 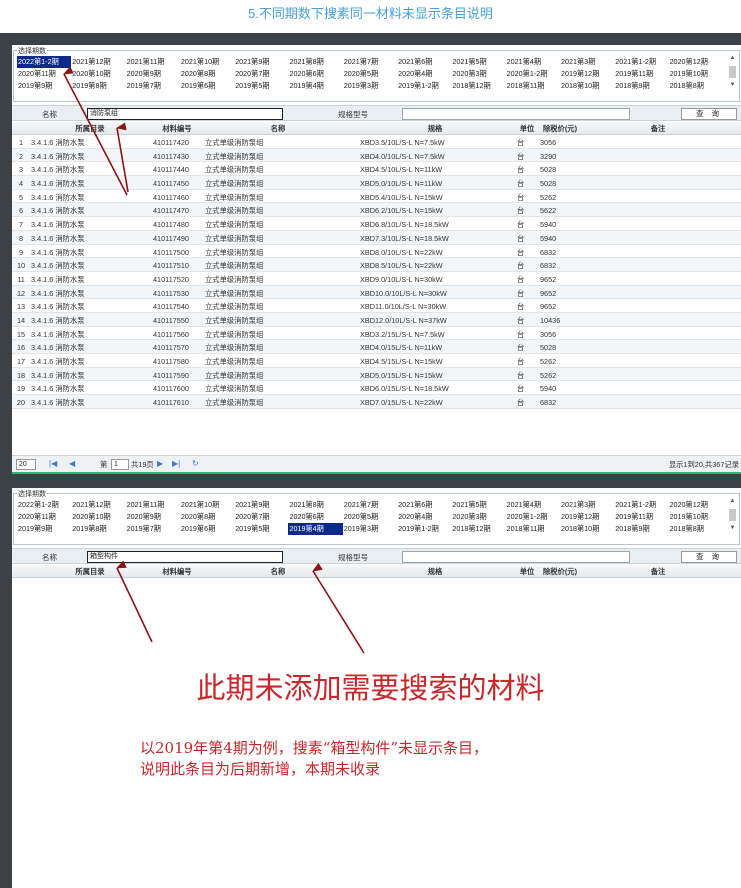 I want to click on period-option: 2021第12期, so click(x=98, y=505).